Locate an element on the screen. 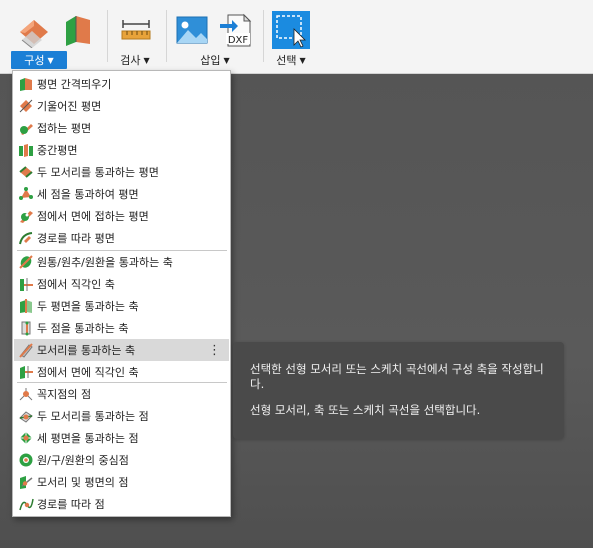 This screenshot has width=593, height=548. menu-item-label: 경로를 따라 점 is located at coordinates (71, 504).